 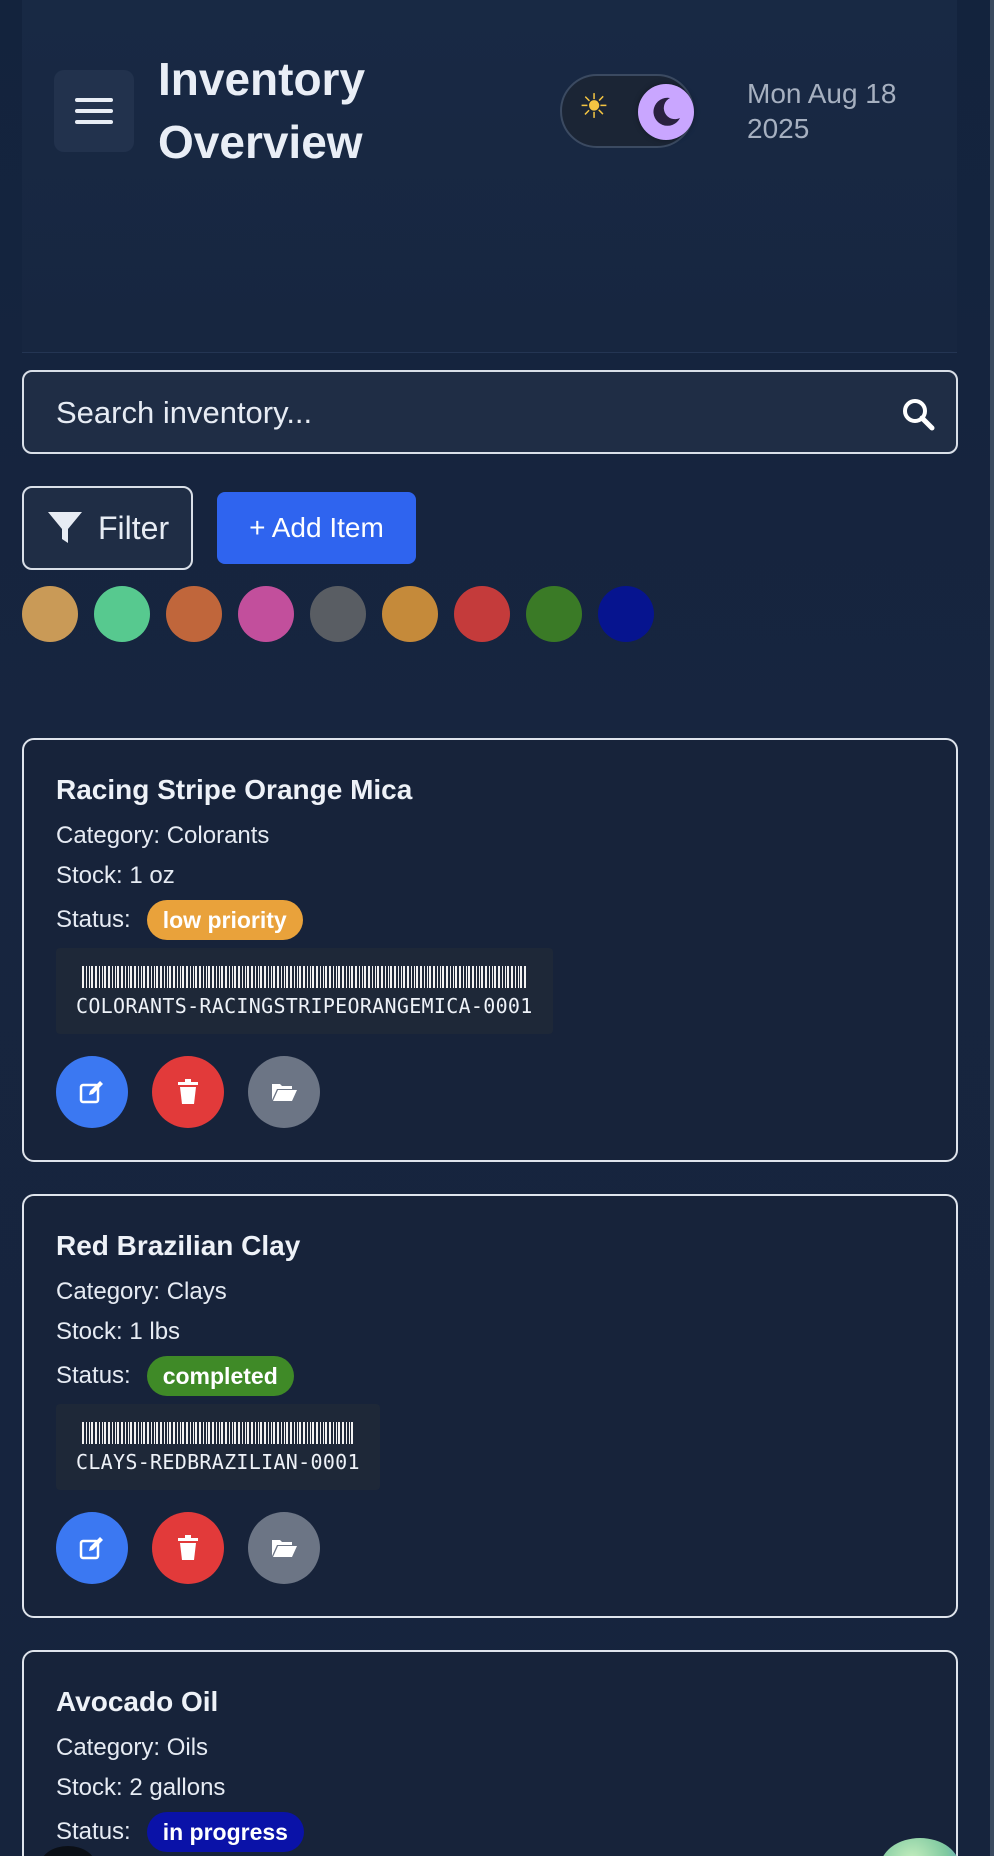 What do you see at coordinates (118, 1331) in the screenshot?
I see `item-stock: Stock: 1 lbs` at bounding box center [118, 1331].